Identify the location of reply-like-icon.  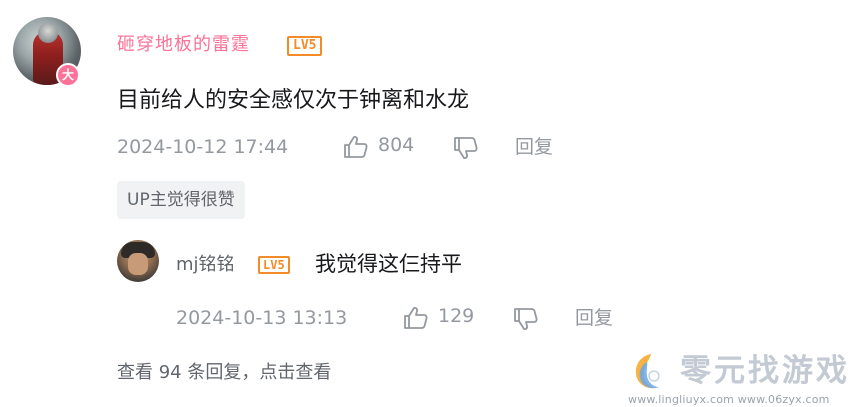
(416, 318).